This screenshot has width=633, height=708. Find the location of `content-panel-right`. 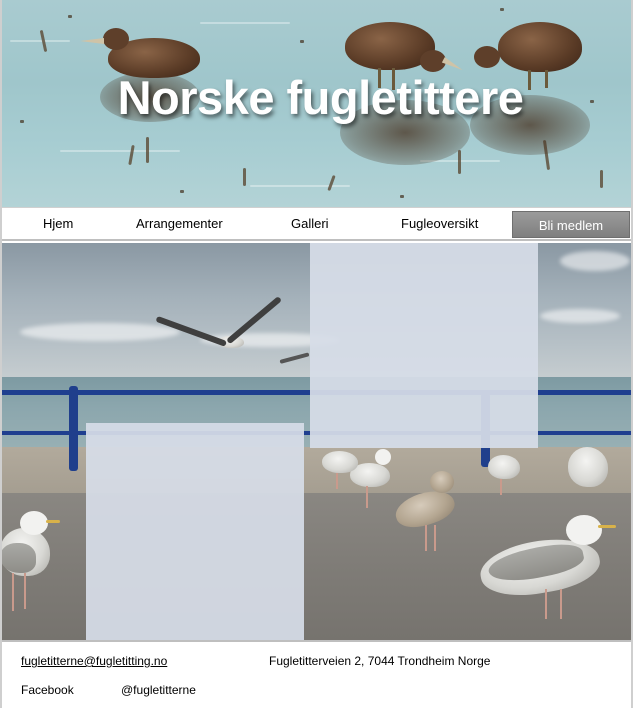

content-panel-right is located at coordinates (424, 345).